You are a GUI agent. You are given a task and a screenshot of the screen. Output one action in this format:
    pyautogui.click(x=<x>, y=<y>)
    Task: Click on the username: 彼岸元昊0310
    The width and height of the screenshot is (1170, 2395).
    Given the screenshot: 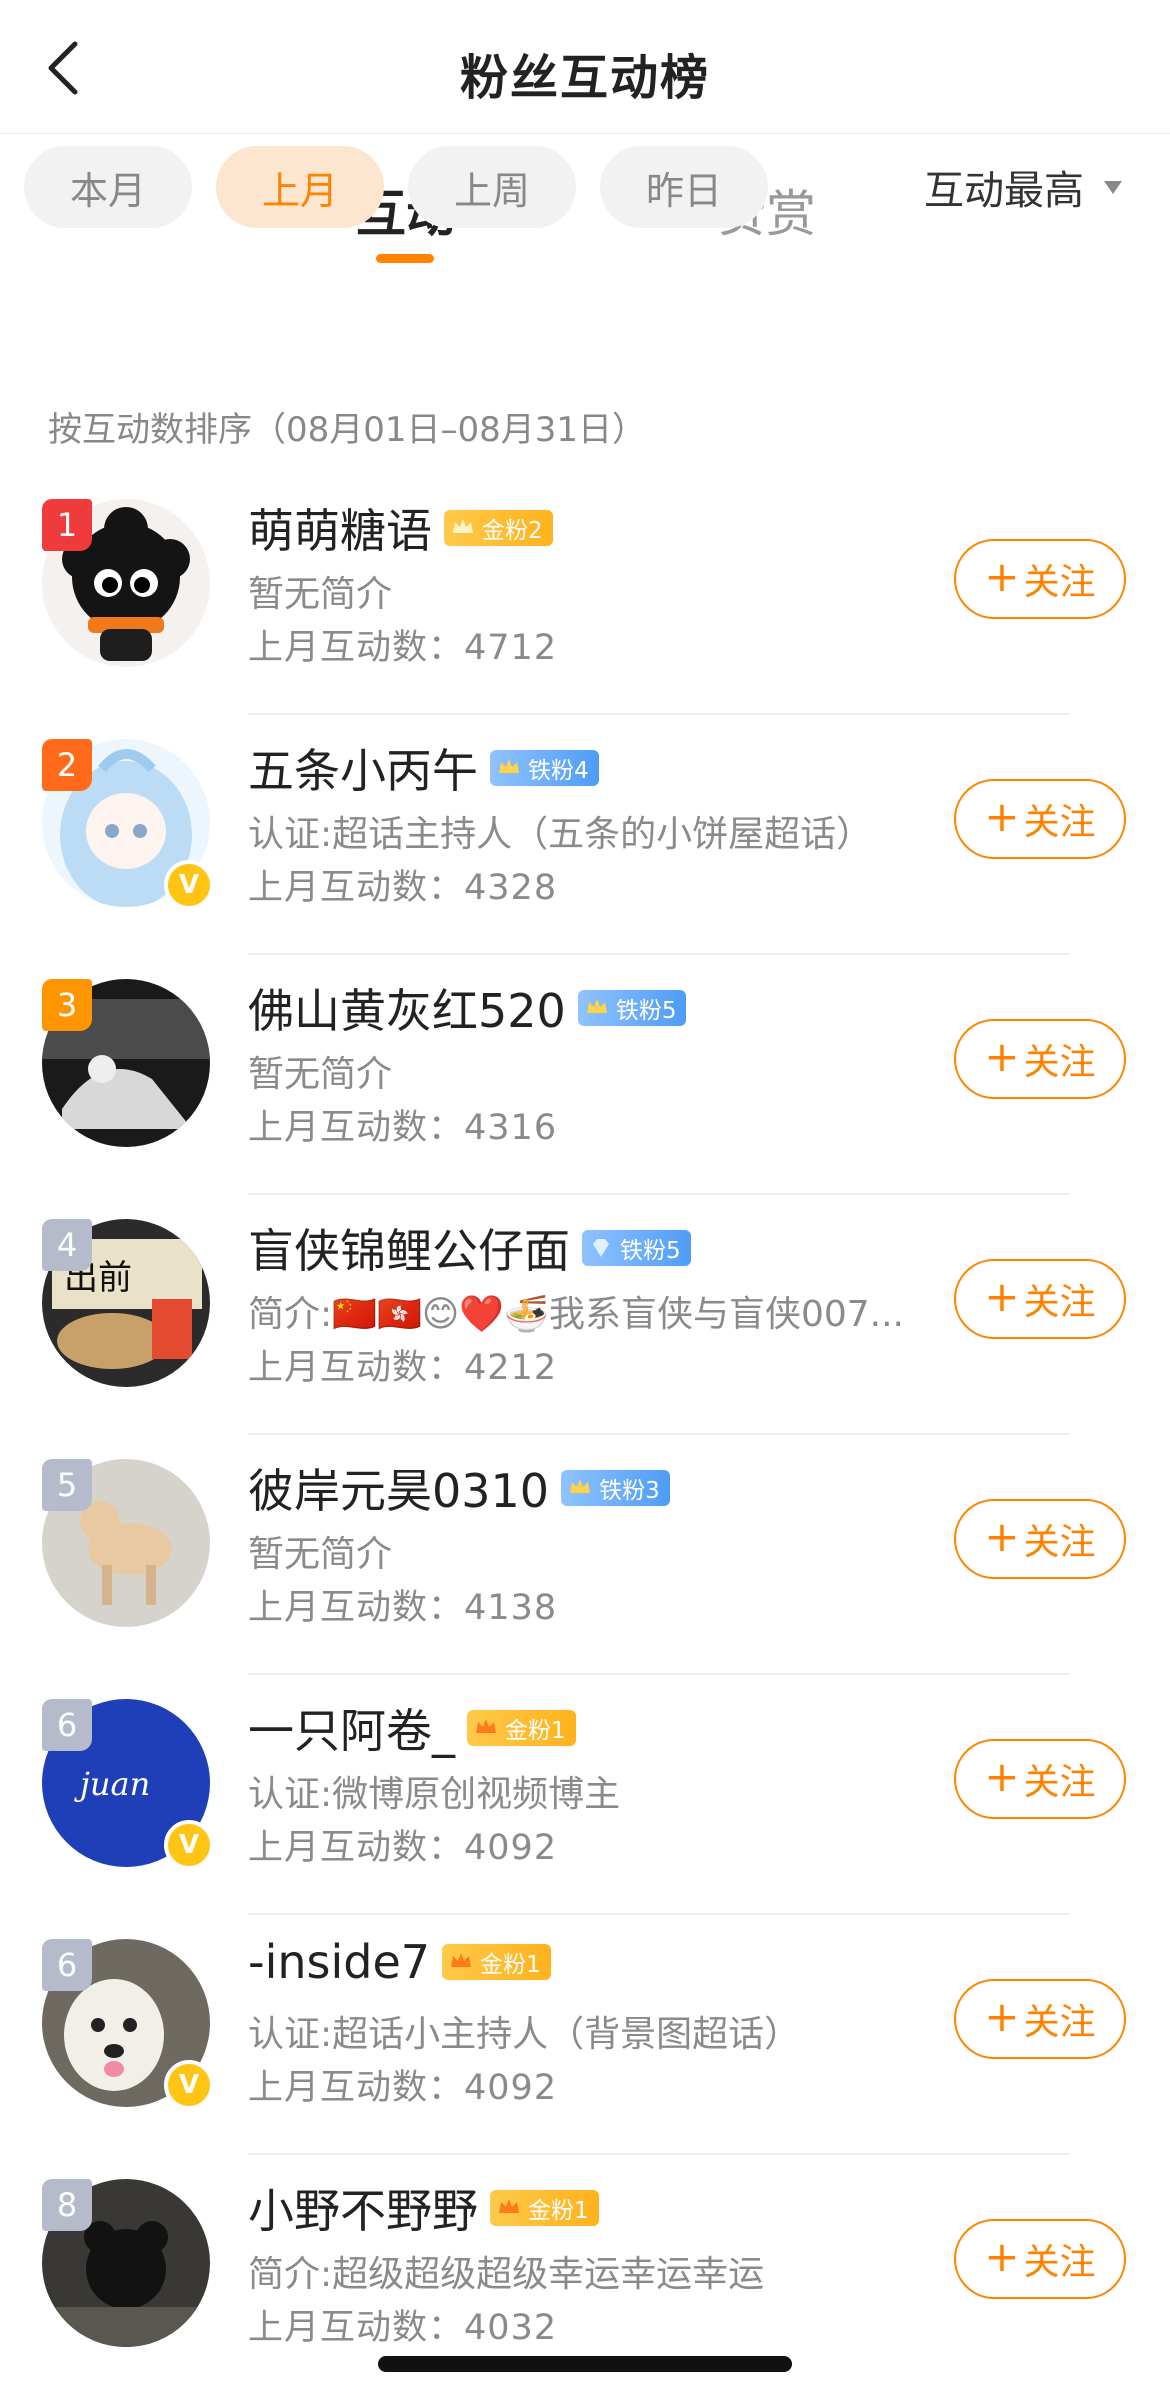 What is the action you would take?
    pyautogui.click(x=398, y=1488)
    